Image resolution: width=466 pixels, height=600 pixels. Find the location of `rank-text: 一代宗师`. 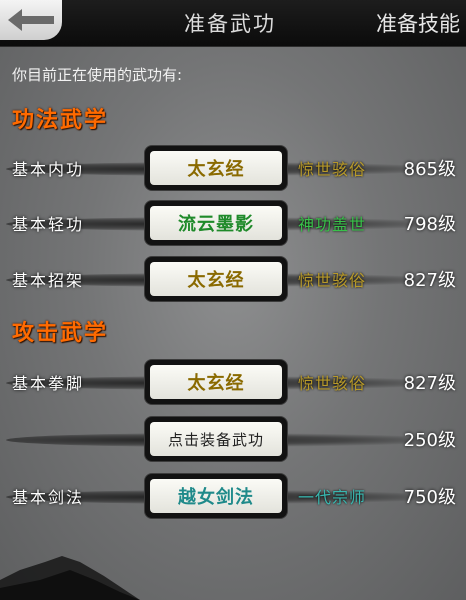

rank-text: 一代宗师 is located at coordinates (332, 497).